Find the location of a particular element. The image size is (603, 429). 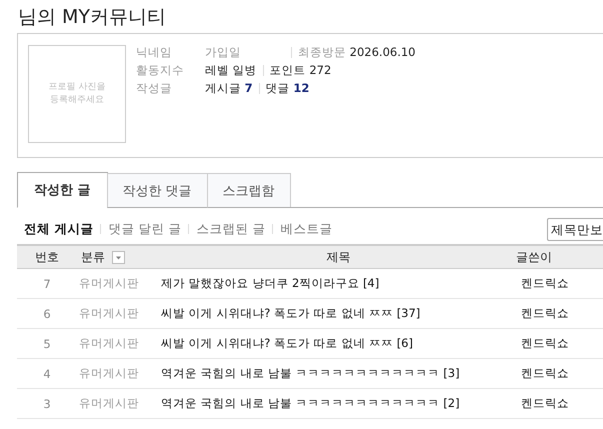

column-header: 분류 is located at coordinates (119, 256).